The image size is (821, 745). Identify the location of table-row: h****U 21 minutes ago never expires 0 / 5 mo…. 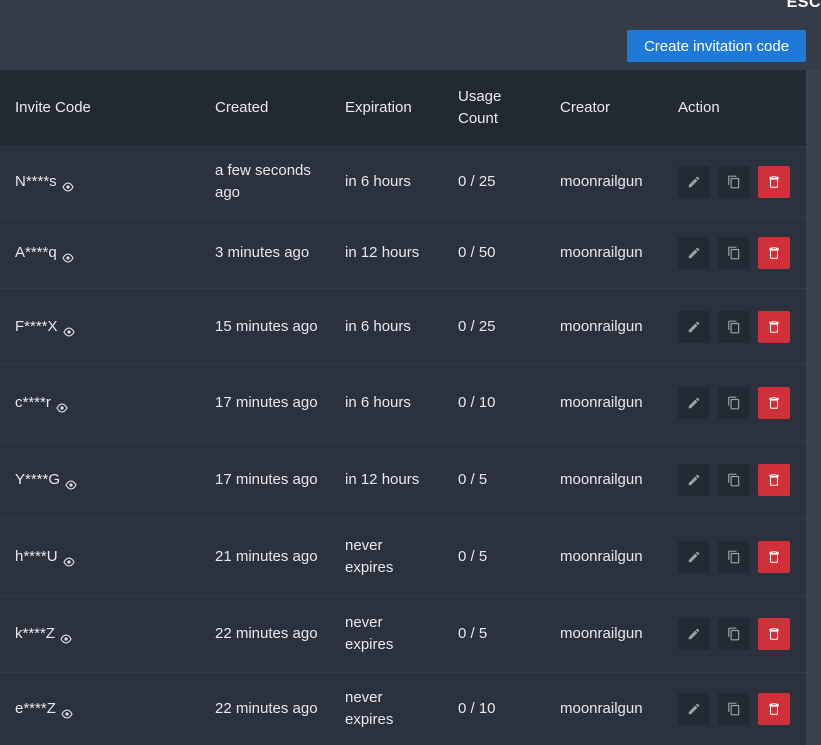
(403, 556).